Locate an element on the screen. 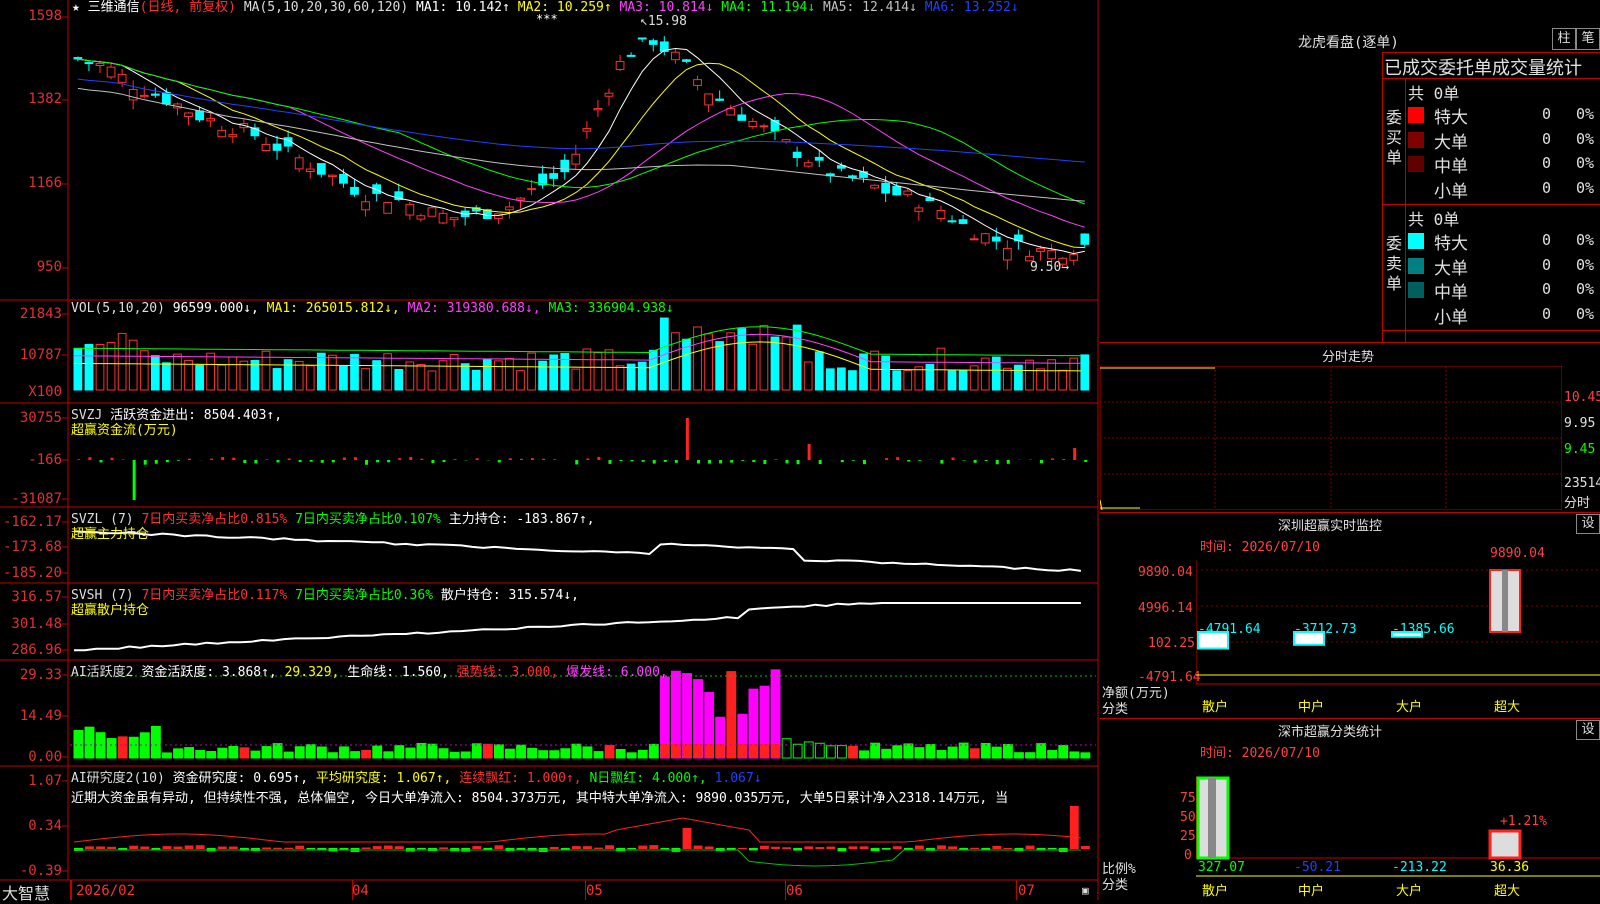 The image size is (1600, 904). svzl-axis-tick: -162.17 is located at coordinates (31, 522).